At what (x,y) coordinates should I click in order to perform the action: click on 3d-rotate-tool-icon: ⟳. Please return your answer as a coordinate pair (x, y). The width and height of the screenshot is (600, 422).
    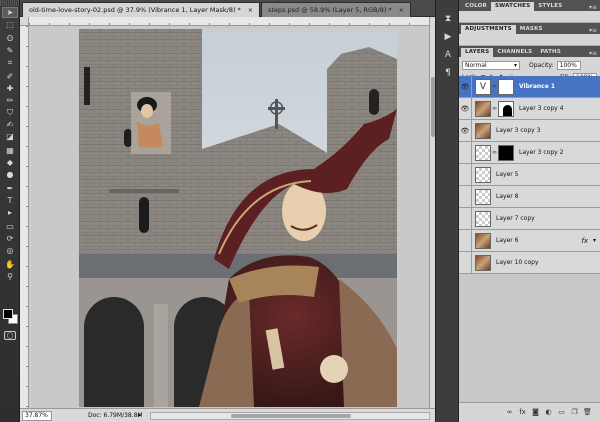
    Looking at the image, I should click on (10, 238).